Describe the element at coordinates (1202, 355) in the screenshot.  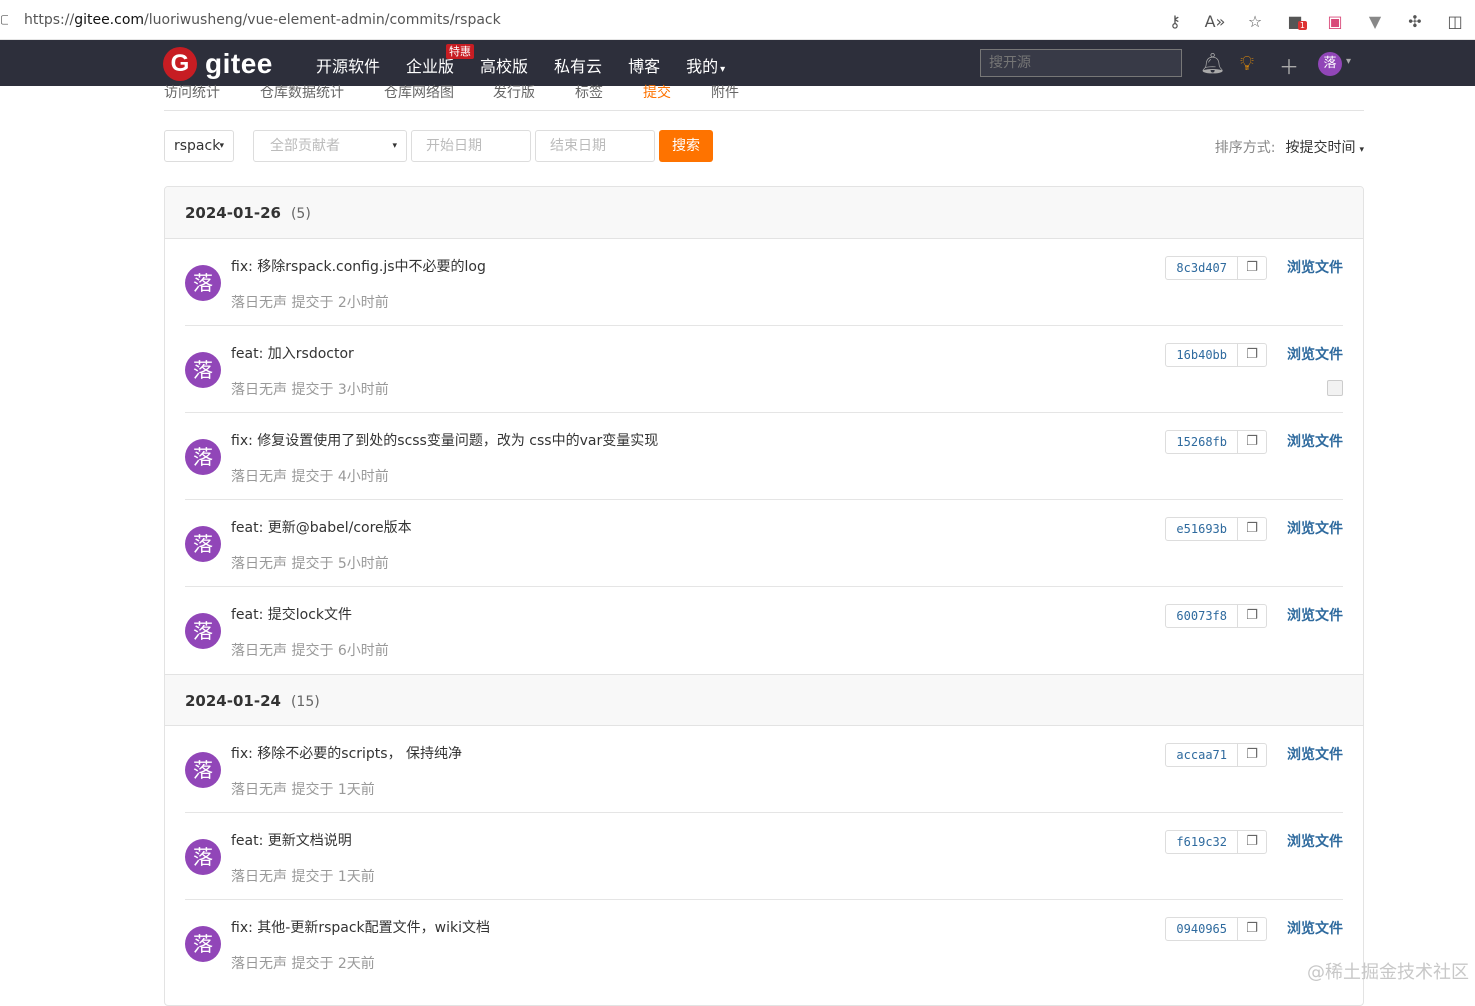
I see `commit-sha: 16b40bb` at that location.